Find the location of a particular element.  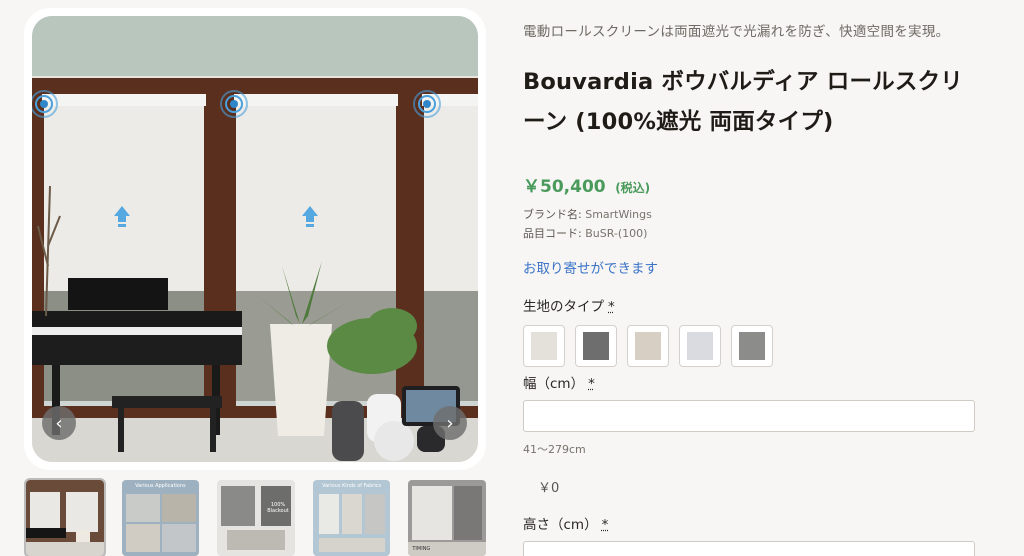

width-range-hint: 41〜279cm is located at coordinates (554, 449).